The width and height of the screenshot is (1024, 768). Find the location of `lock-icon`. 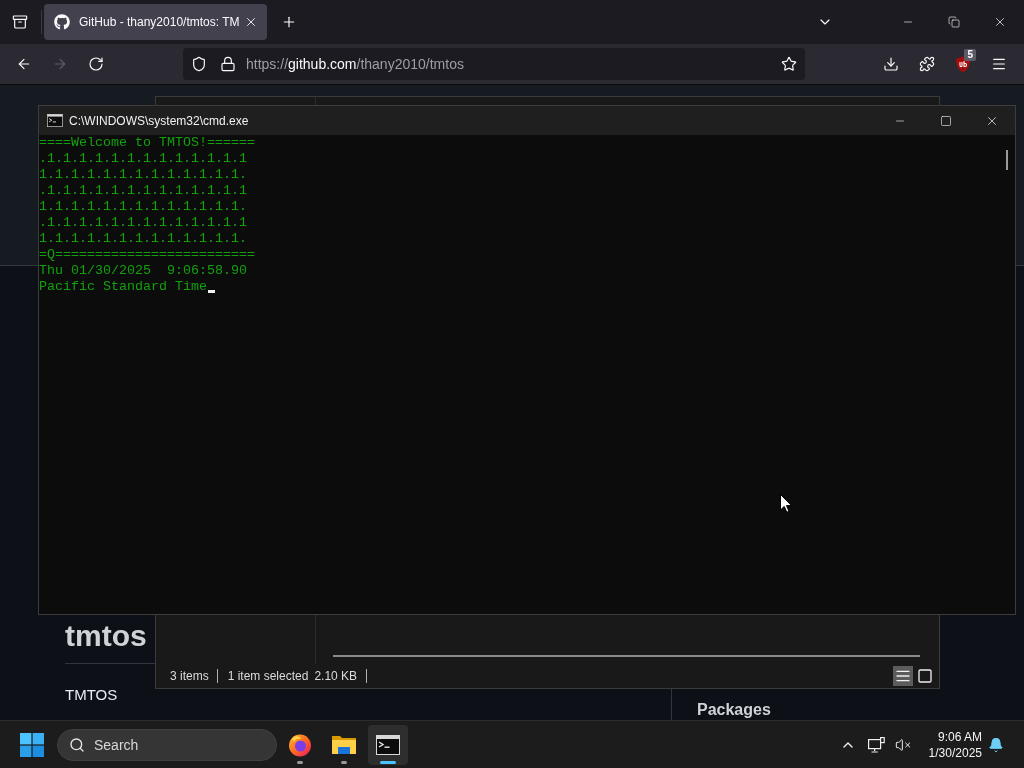

lock-icon is located at coordinates (228, 64).